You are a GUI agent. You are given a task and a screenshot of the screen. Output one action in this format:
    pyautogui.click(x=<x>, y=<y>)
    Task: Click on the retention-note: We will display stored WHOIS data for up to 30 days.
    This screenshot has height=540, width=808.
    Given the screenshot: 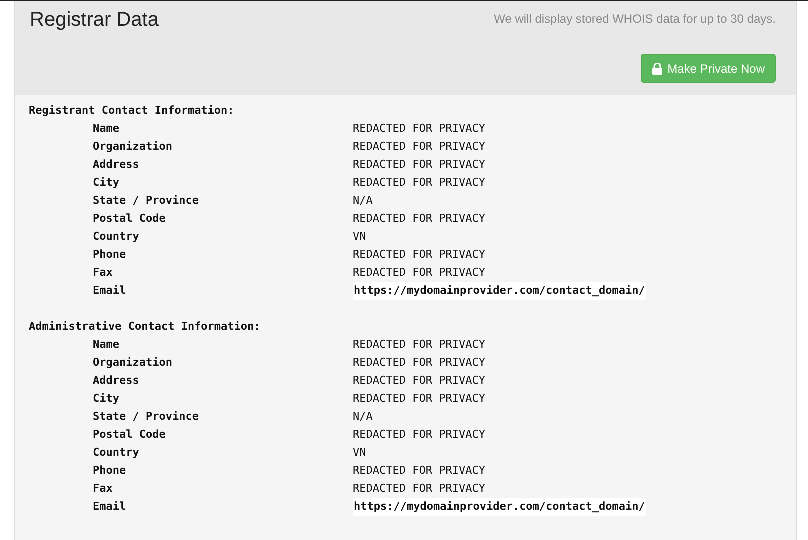 What is the action you would take?
    pyautogui.click(x=635, y=20)
    